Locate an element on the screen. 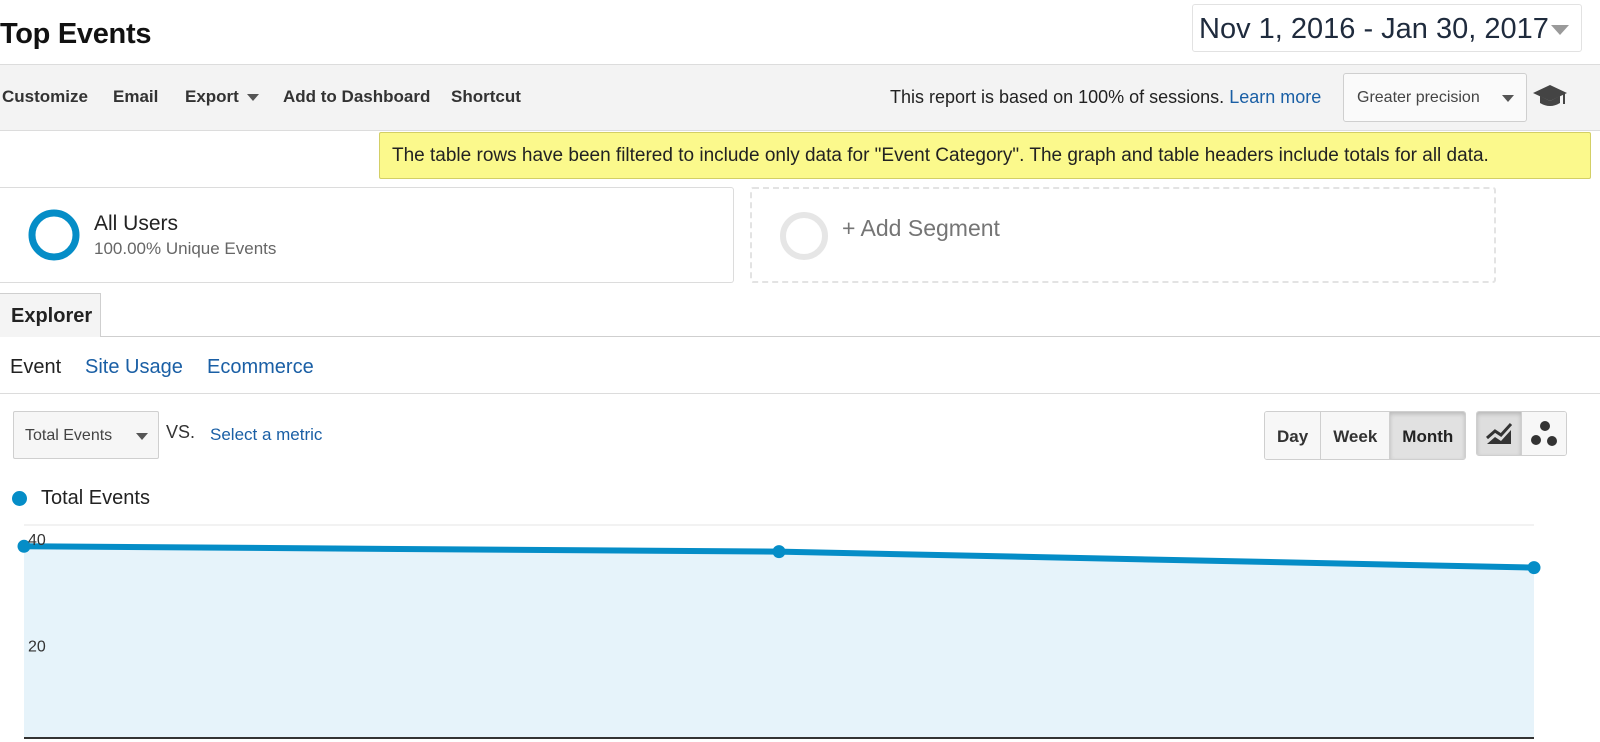 The height and width of the screenshot is (742, 1600). segment-ring-icon is located at coordinates (54, 235).